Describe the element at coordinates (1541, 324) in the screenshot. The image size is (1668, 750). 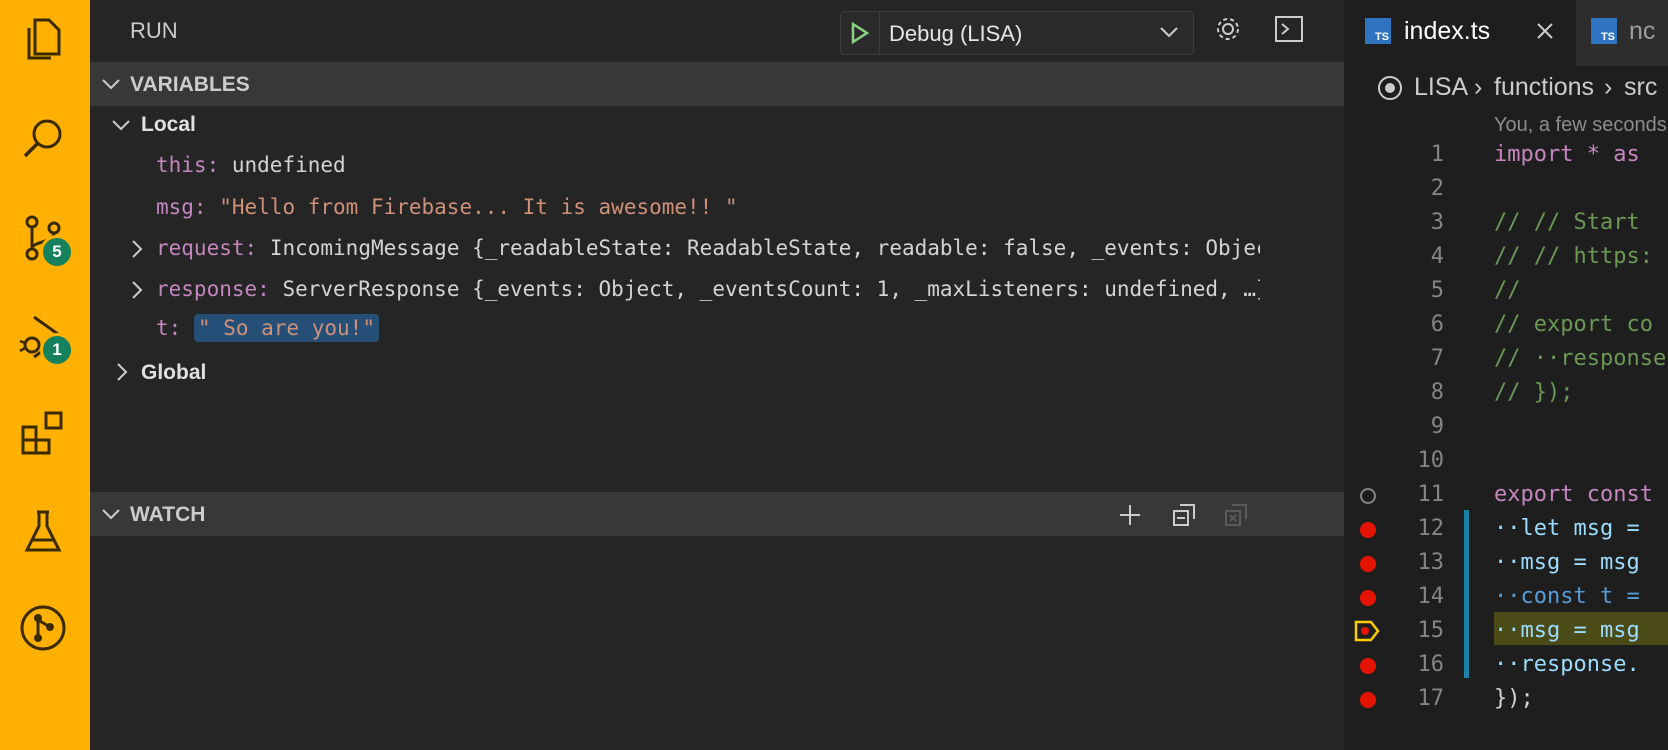
I see `code-line: 6 // export co` at that location.